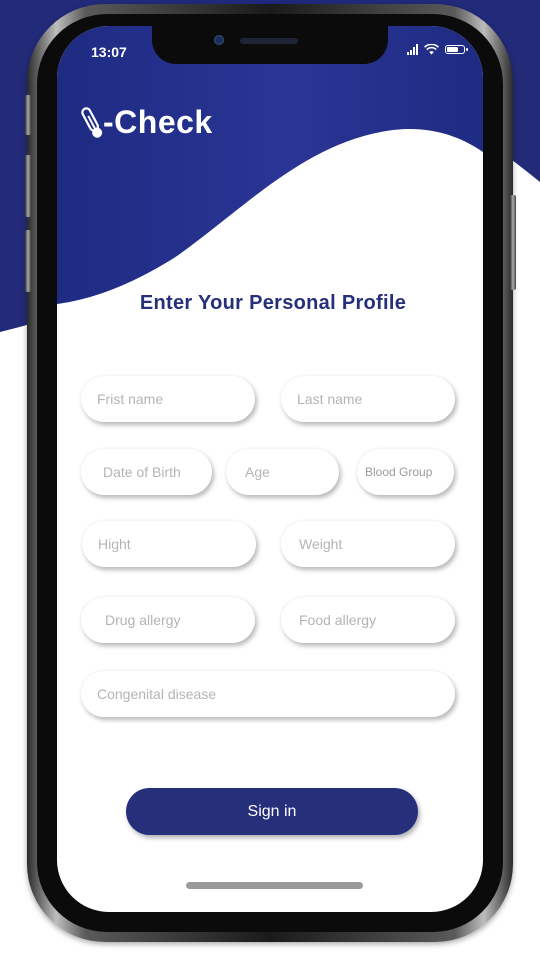  I want to click on last-name-field, so click(368, 399).